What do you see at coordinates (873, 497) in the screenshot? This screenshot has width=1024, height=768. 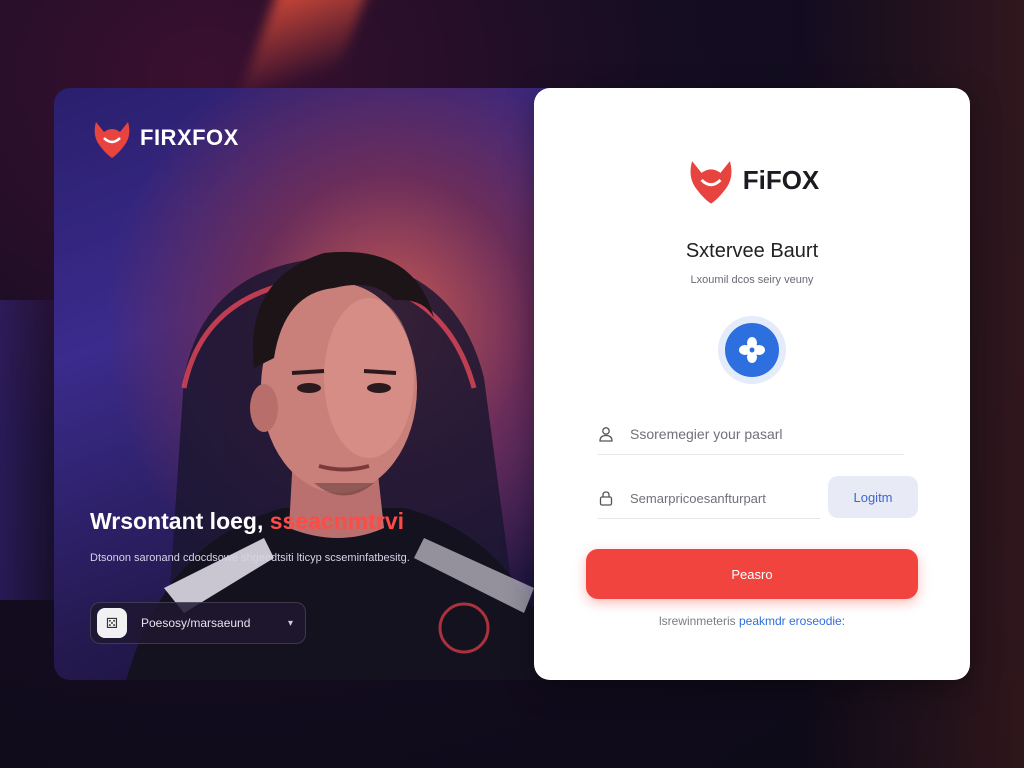 I see `login-inline-button: Logitm` at bounding box center [873, 497].